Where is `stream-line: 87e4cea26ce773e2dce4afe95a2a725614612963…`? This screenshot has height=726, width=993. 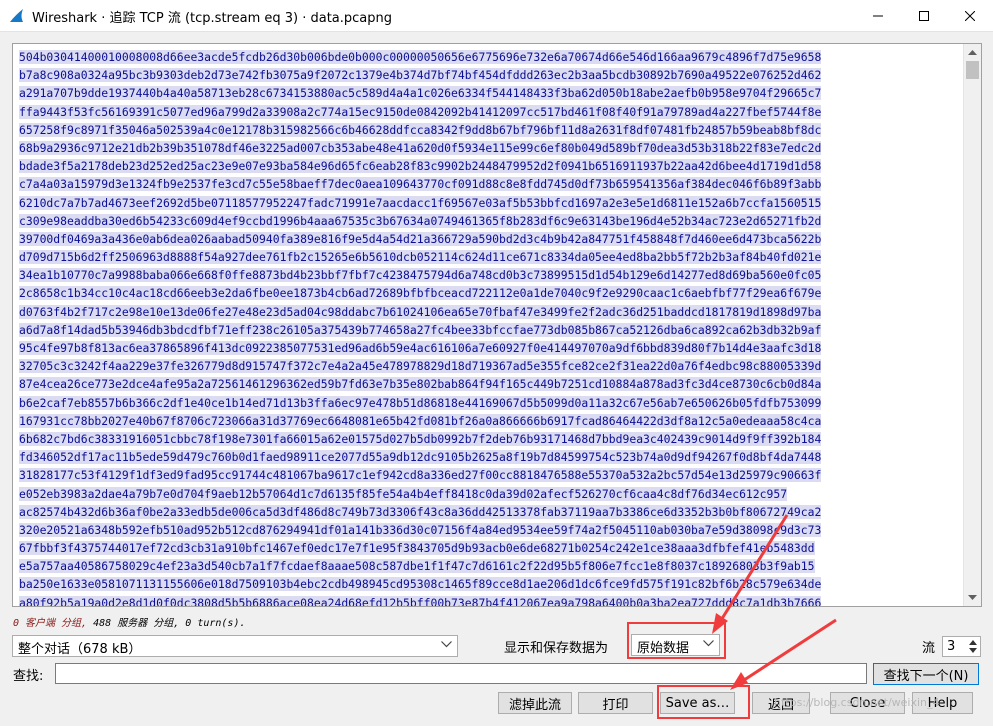 stream-line: 87e4cea26ce773e2dce4afe95a2a725614612963… is located at coordinates (489, 384).